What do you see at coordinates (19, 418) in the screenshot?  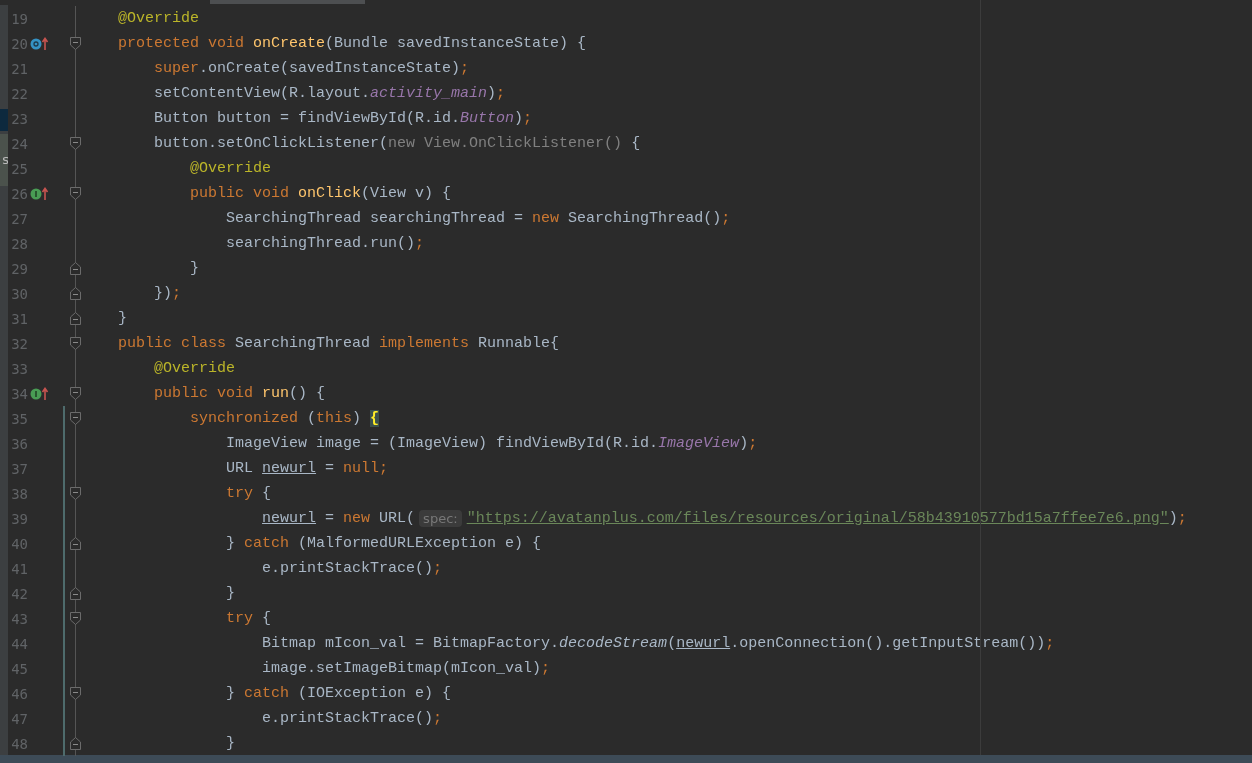 I see `line-number: 35` at bounding box center [19, 418].